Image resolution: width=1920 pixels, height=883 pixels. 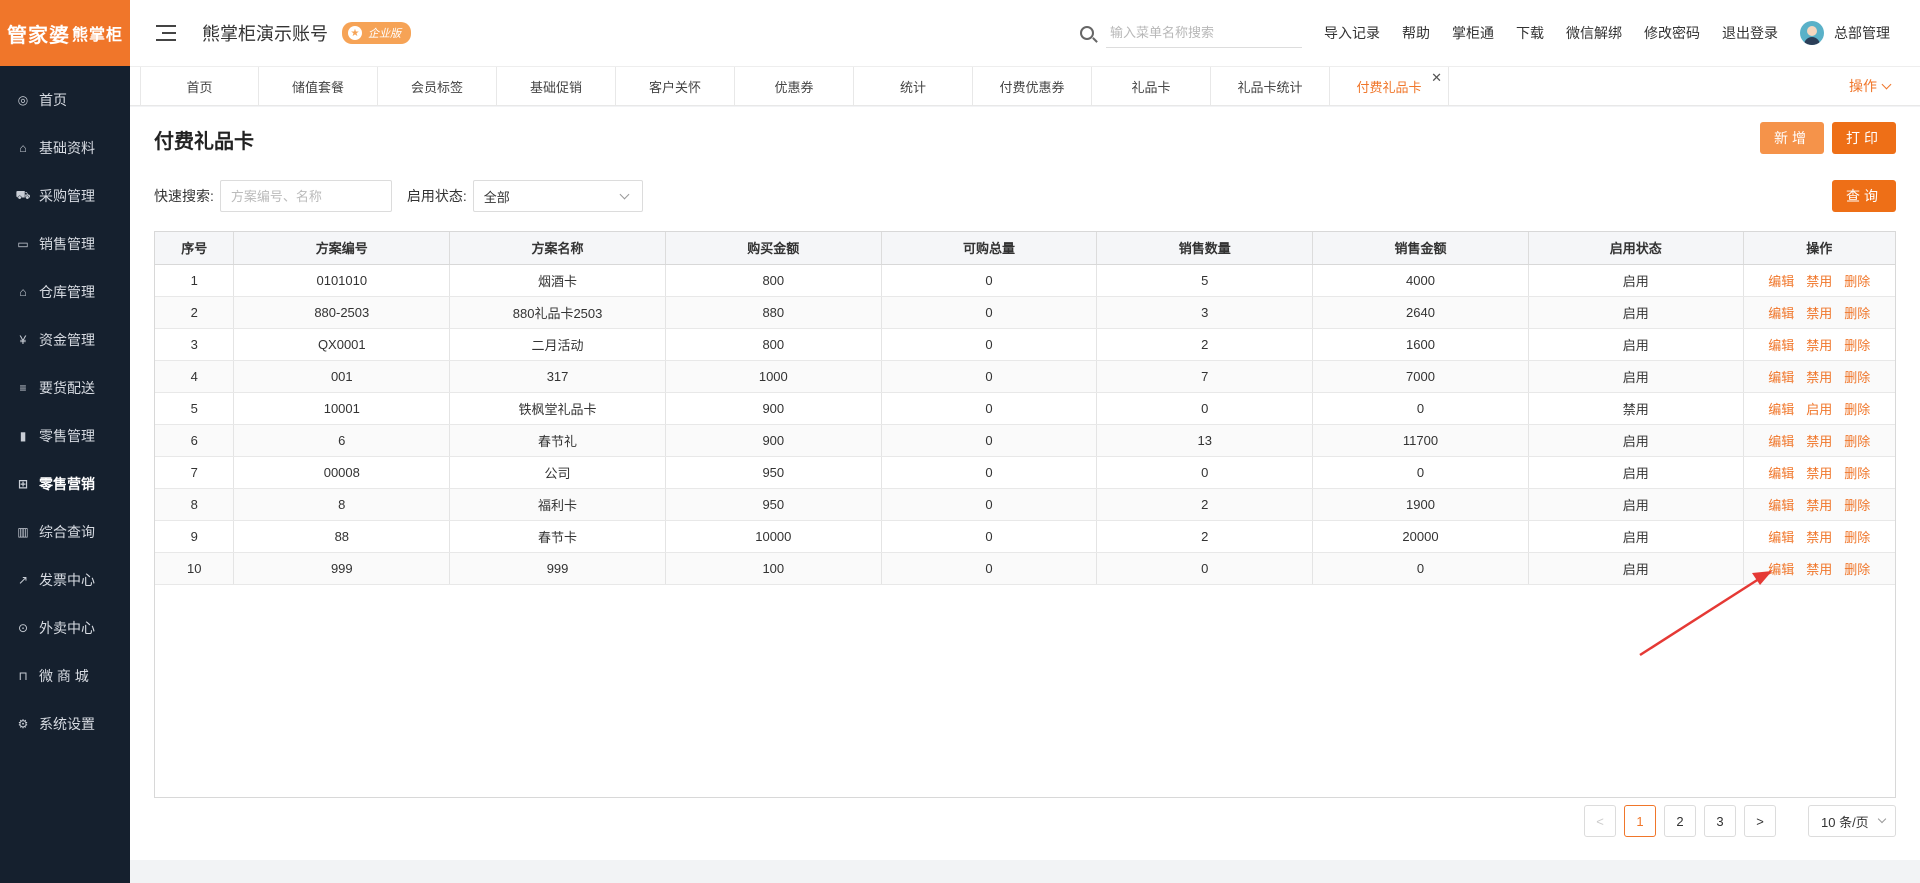 What do you see at coordinates (1640, 821) in the screenshot?
I see `page-button-1: 1` at bounding box center [1640, 821].